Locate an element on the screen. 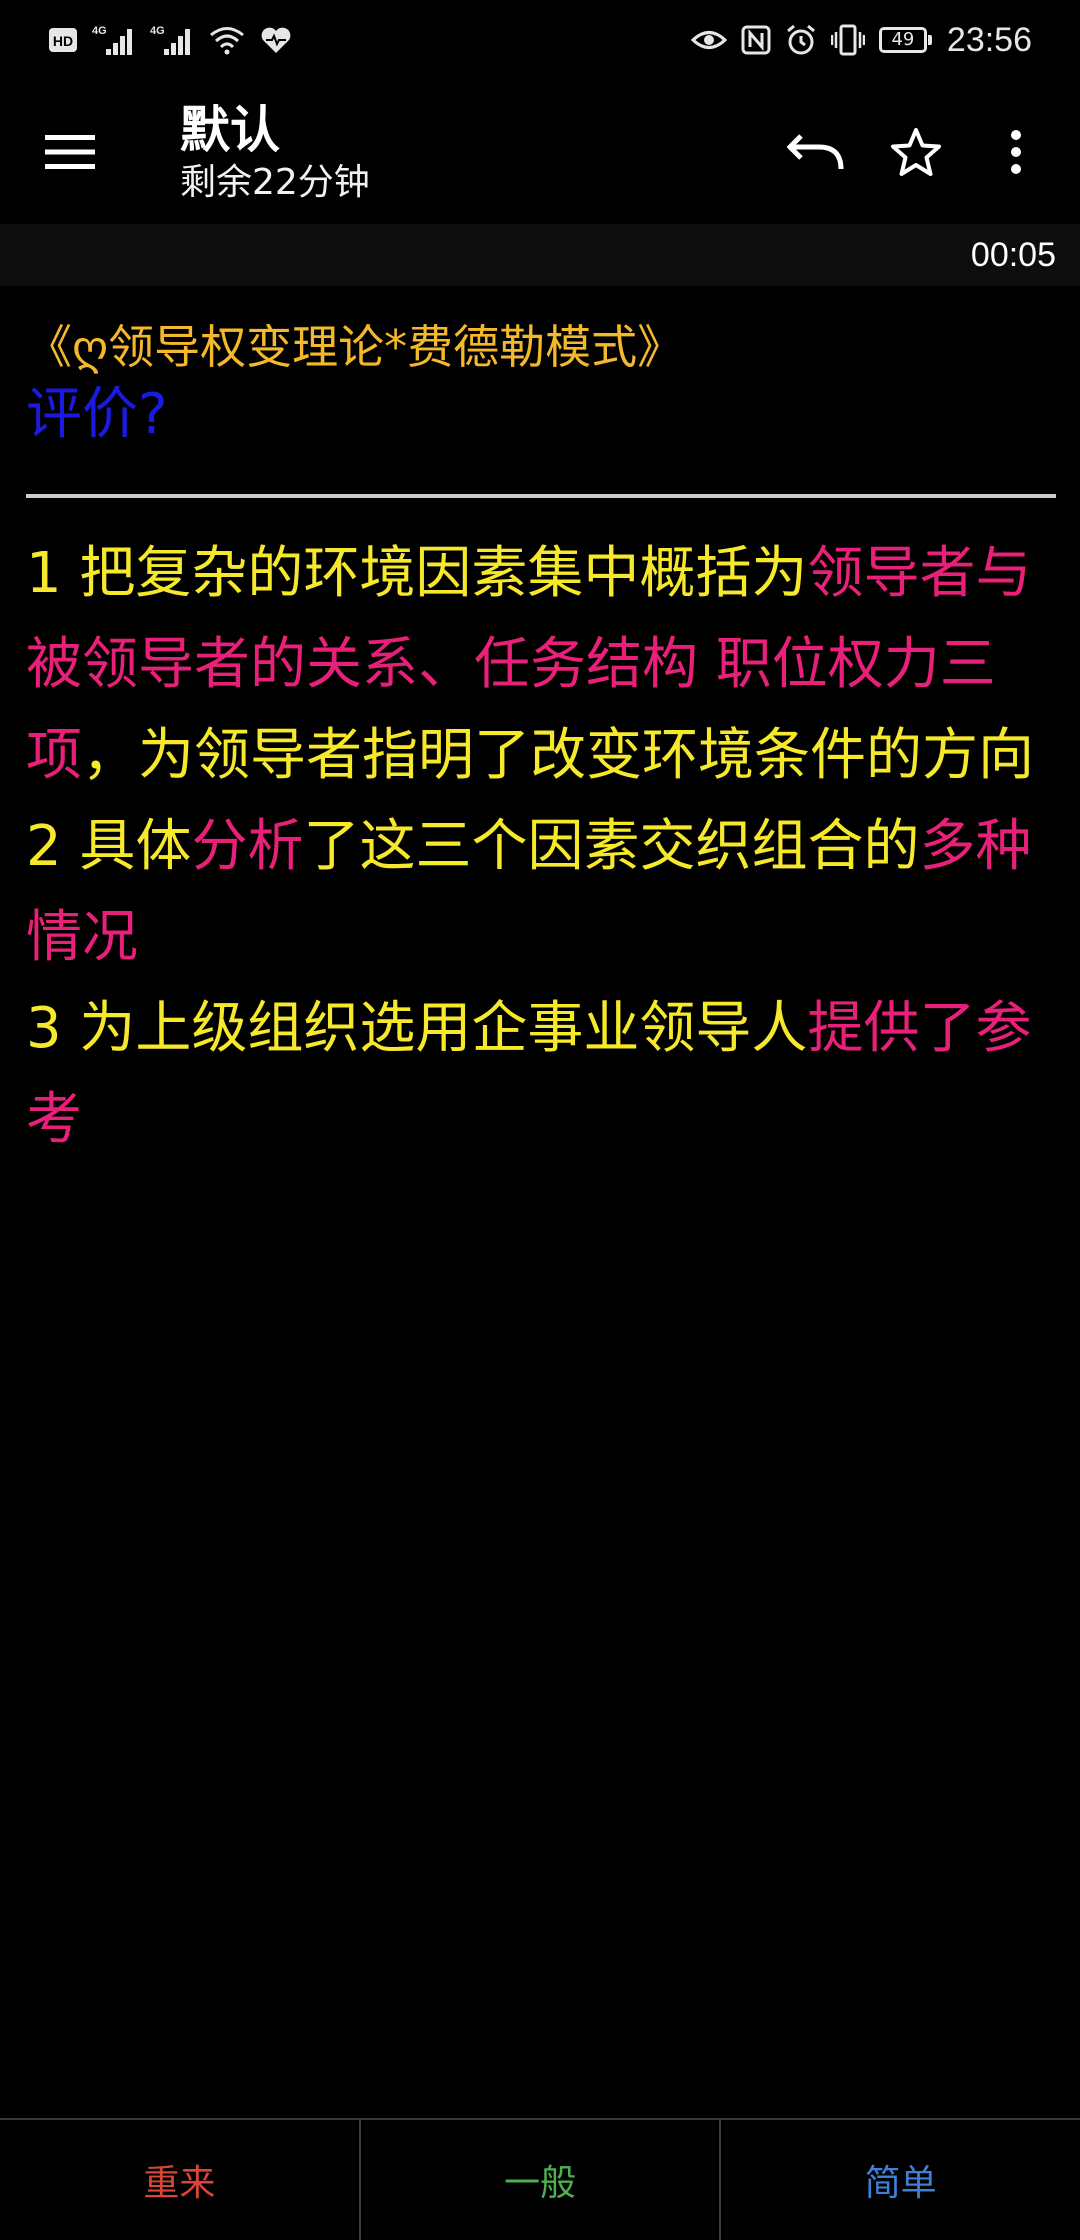 The width and height of the screenshot is (1080, 2240). answer-line-2: 2 具体分析了这三个因素交织组合的多种情况 is located at coordinates (543, 892).